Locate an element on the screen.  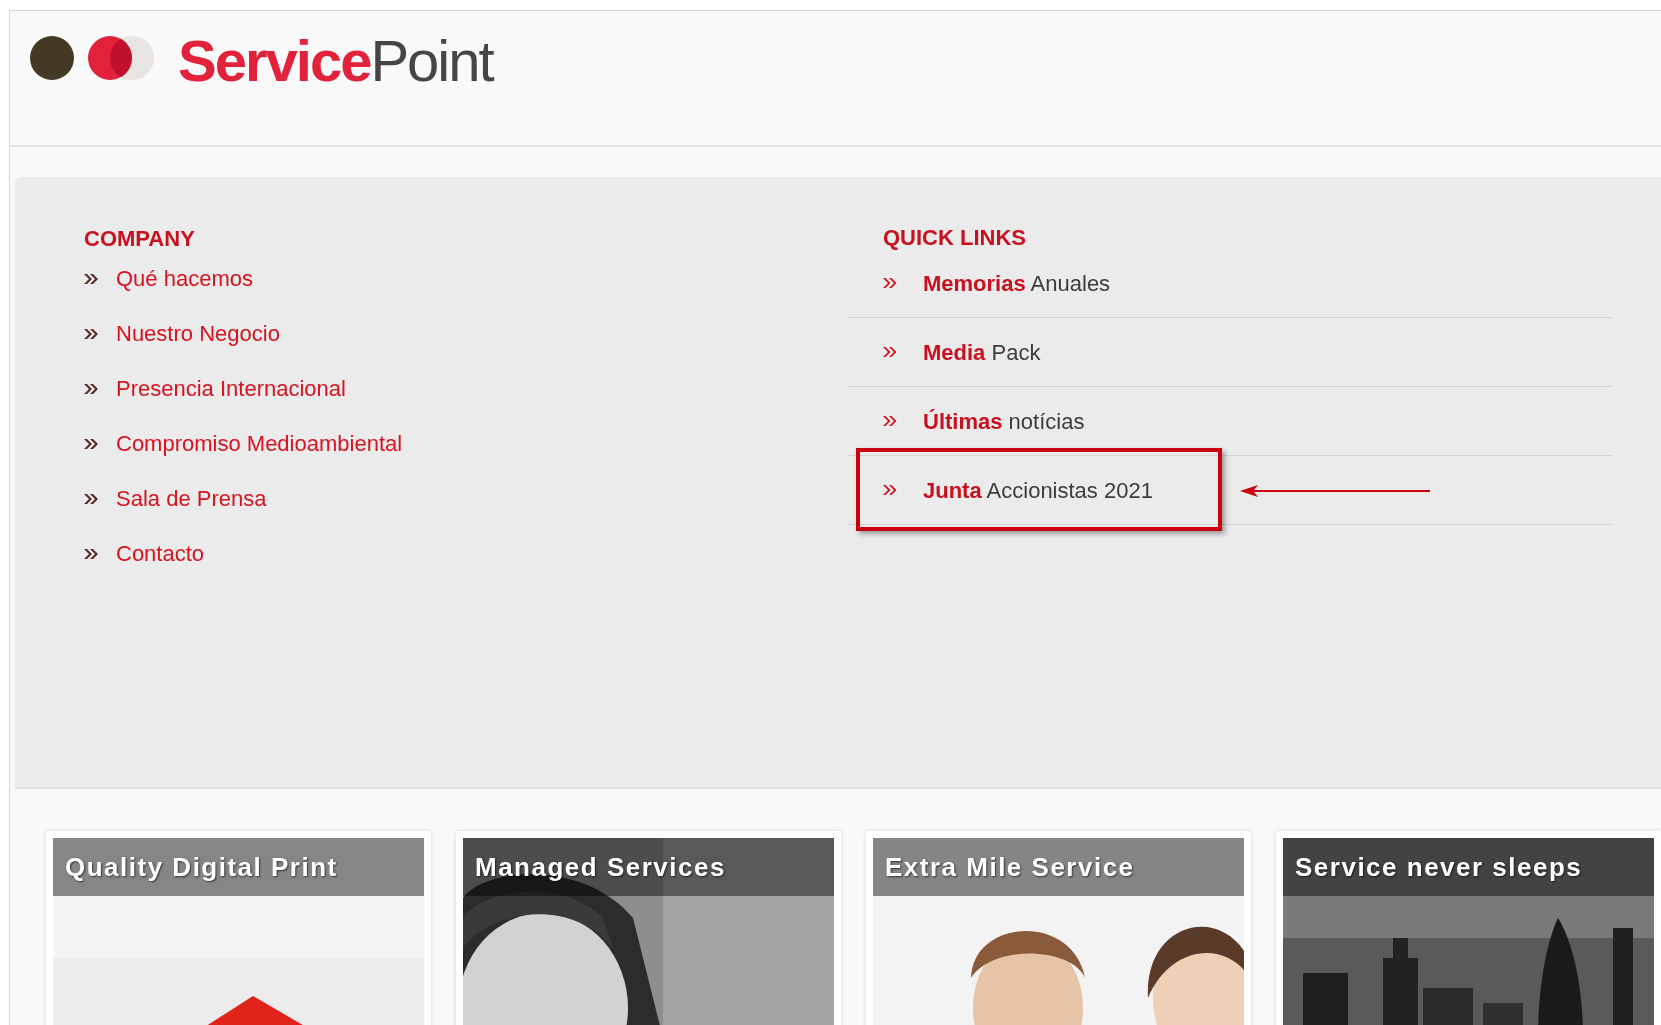
footer-link: Nuestro Negocio is located at coordinates (198, 333).